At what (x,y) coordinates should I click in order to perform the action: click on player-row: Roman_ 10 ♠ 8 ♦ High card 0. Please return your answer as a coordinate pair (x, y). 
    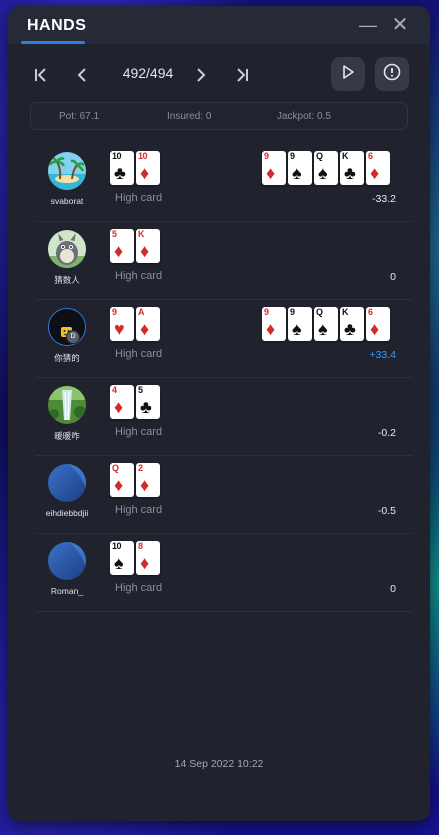
    Looking at the image, I should click on (224, 573).